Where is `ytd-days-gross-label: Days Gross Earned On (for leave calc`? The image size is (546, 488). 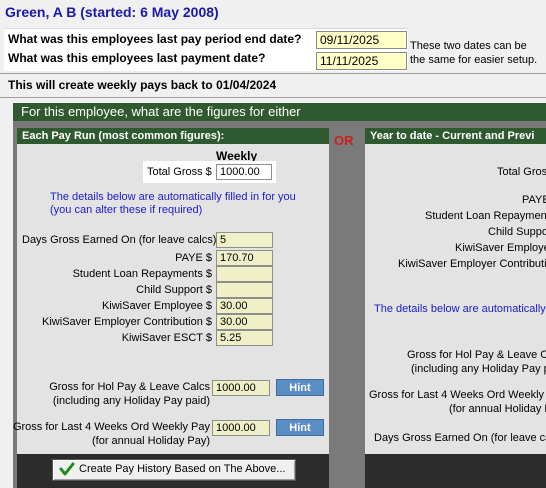 ytd-days-gross-label: Days Gross Earned On (for leave calc is located at coordinates (460, 438).